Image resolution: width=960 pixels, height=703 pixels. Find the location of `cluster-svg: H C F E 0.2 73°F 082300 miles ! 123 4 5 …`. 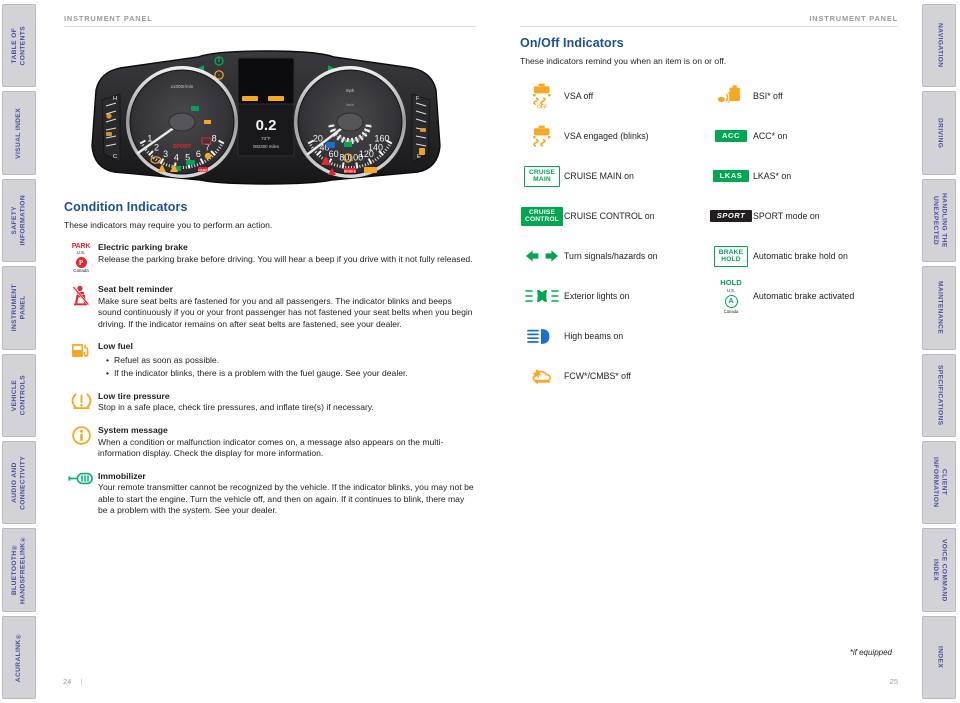

cluster-svg: H C F E 0.2 73°F 082300 miles ! 123 4 5 … is located at coordinates (266, 117).